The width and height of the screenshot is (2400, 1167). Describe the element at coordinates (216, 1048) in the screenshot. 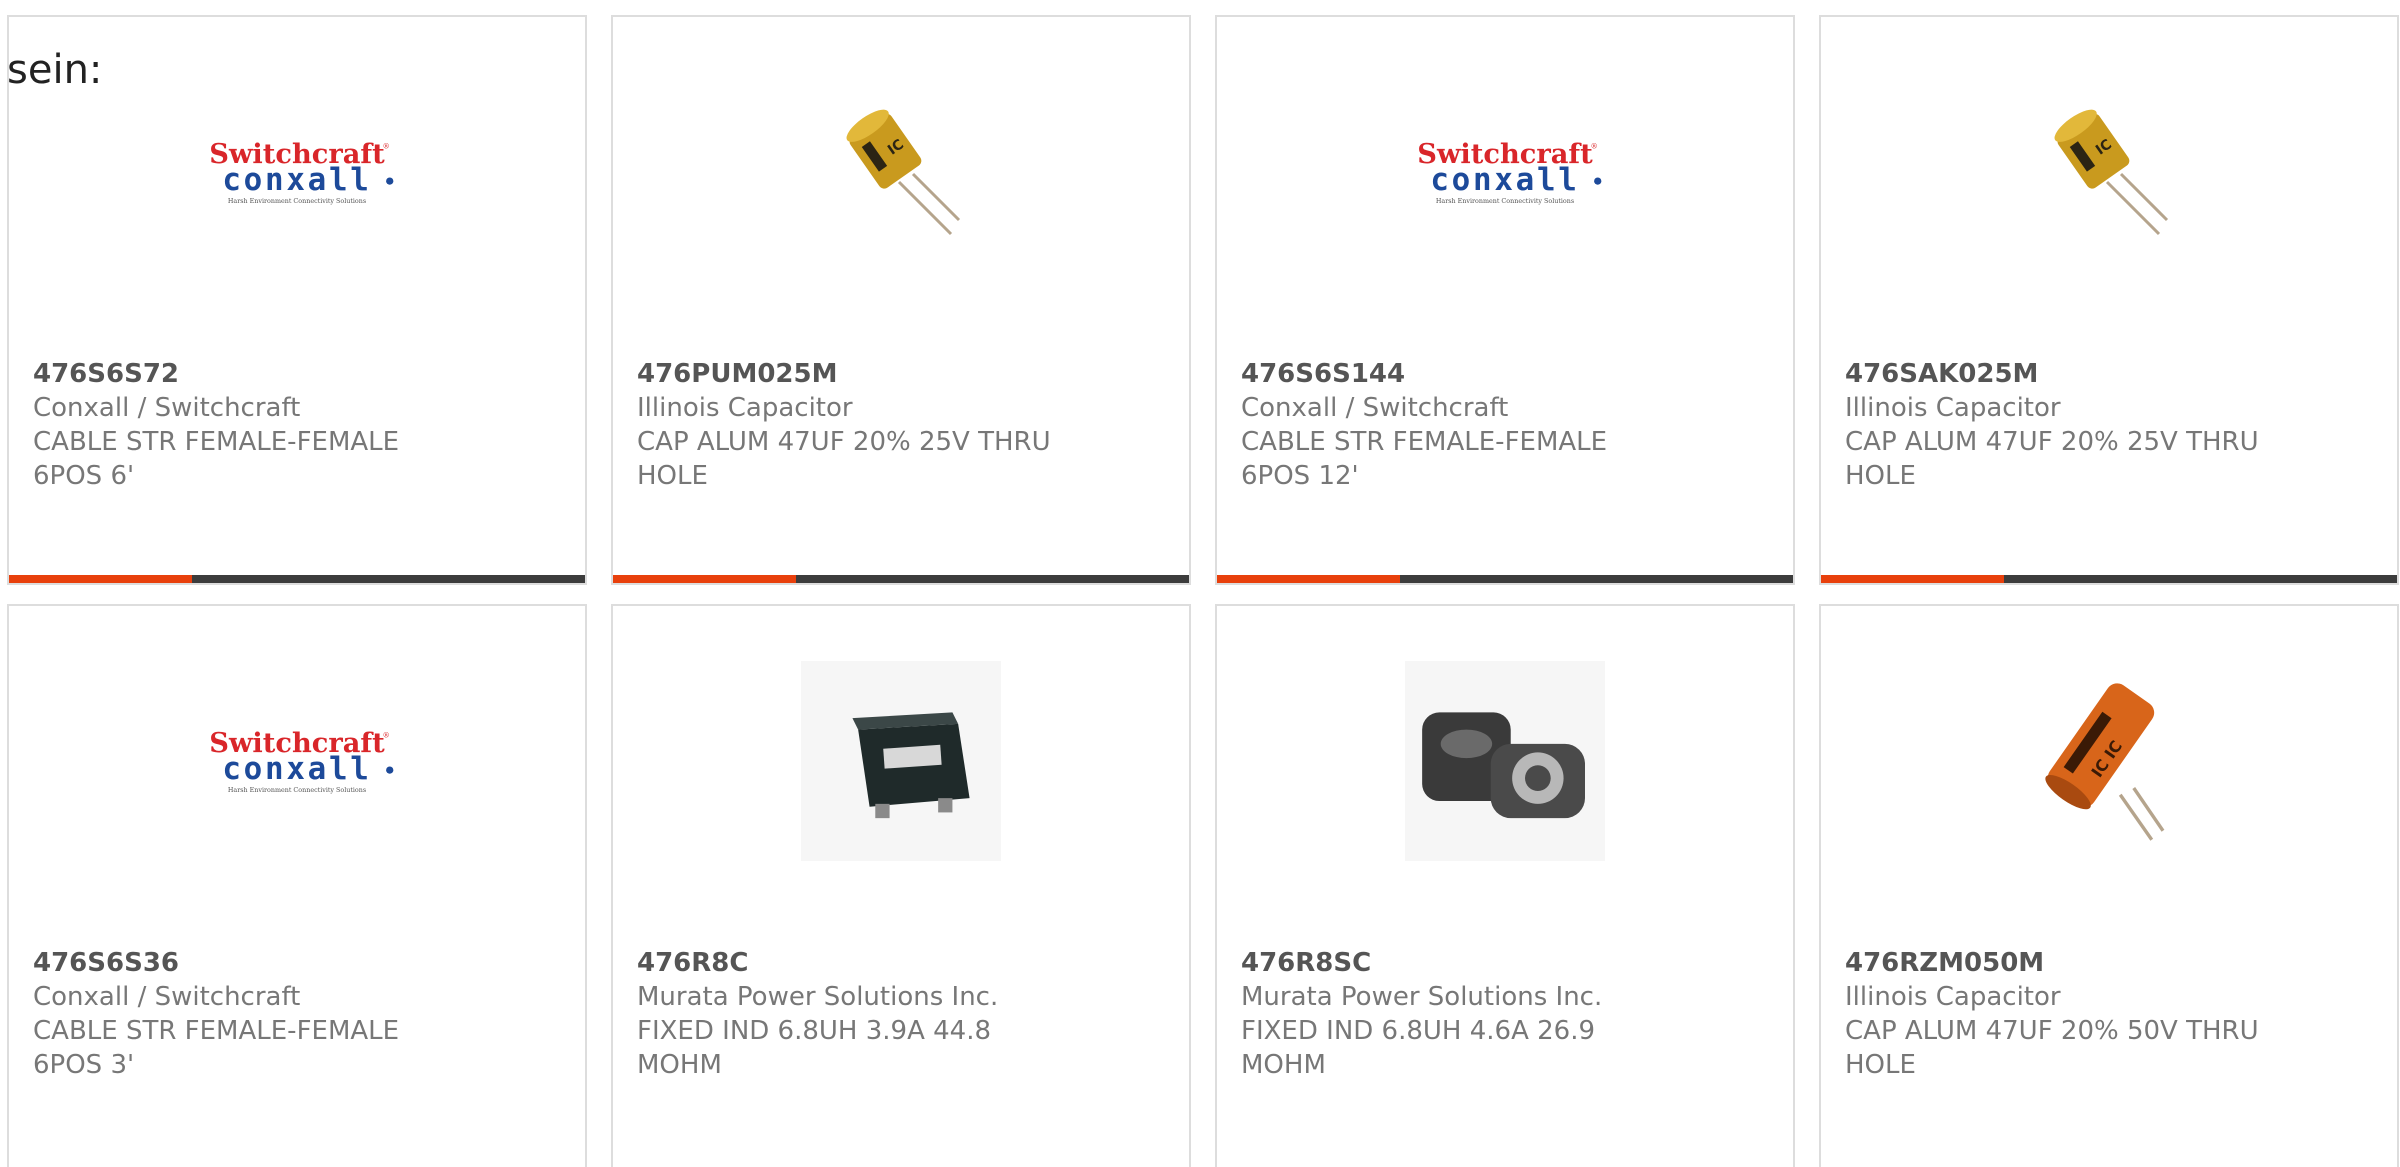

I see `product-description: CABLE STR FEMALE-FEMALE 6POS 3'` at that location.